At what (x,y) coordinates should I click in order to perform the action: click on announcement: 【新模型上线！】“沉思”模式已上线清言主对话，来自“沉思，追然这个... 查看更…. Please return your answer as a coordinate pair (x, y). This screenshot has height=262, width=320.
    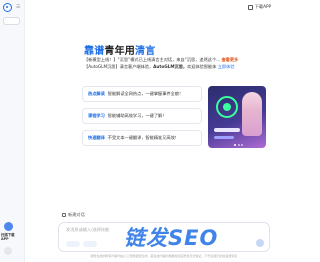
    Looking at the image, I should click on (174, 63).